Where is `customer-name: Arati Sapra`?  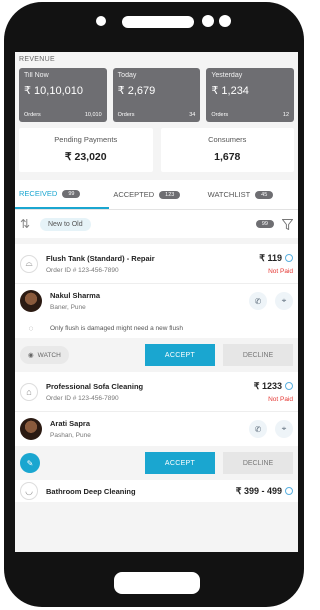 customer-name: Arati Sapra is located at coordinates (70, 423).